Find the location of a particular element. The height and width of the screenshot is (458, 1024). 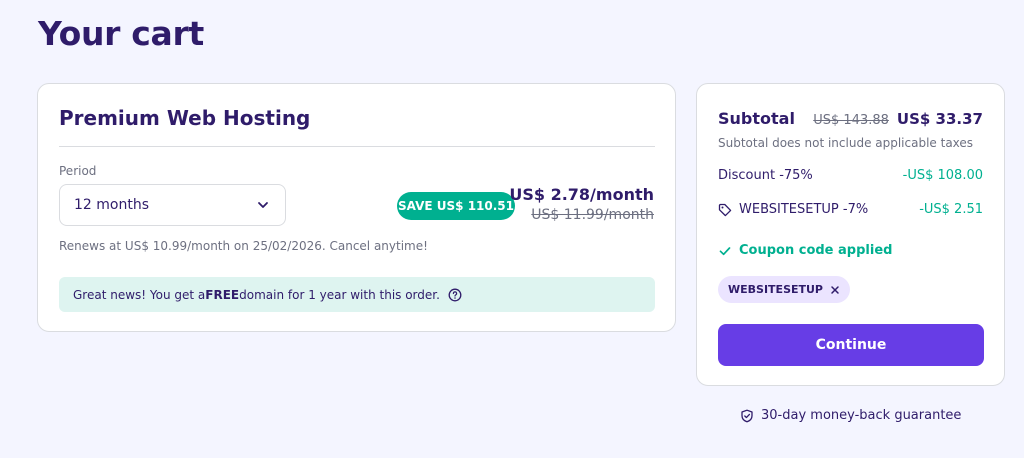

coupon-value: -US$ 2.51 is located at coordinates (951, 209).